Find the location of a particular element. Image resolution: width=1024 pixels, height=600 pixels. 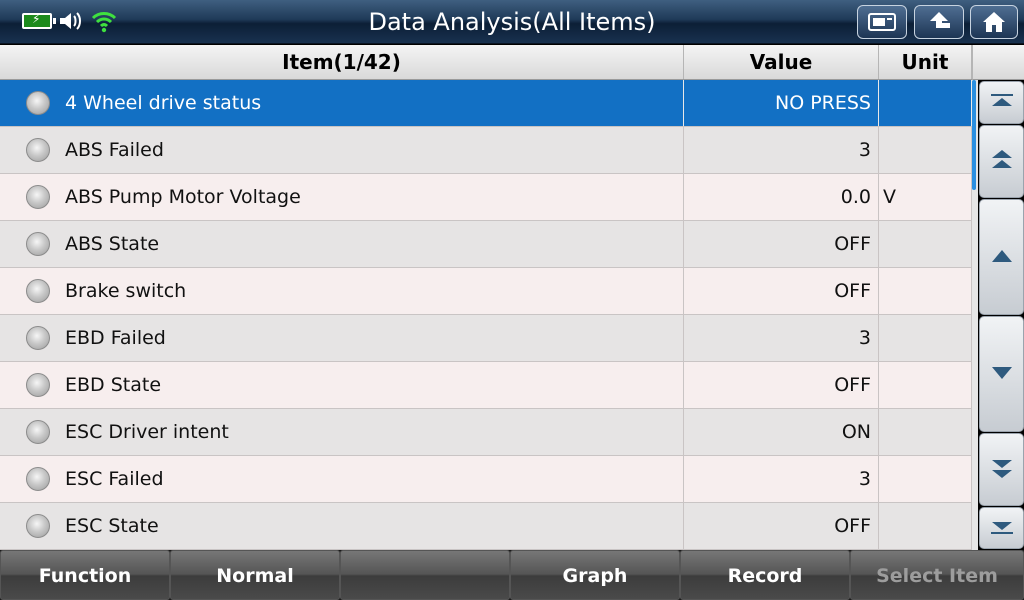

table-row: EBD Failed 3 is located at coordinates (486, 338).